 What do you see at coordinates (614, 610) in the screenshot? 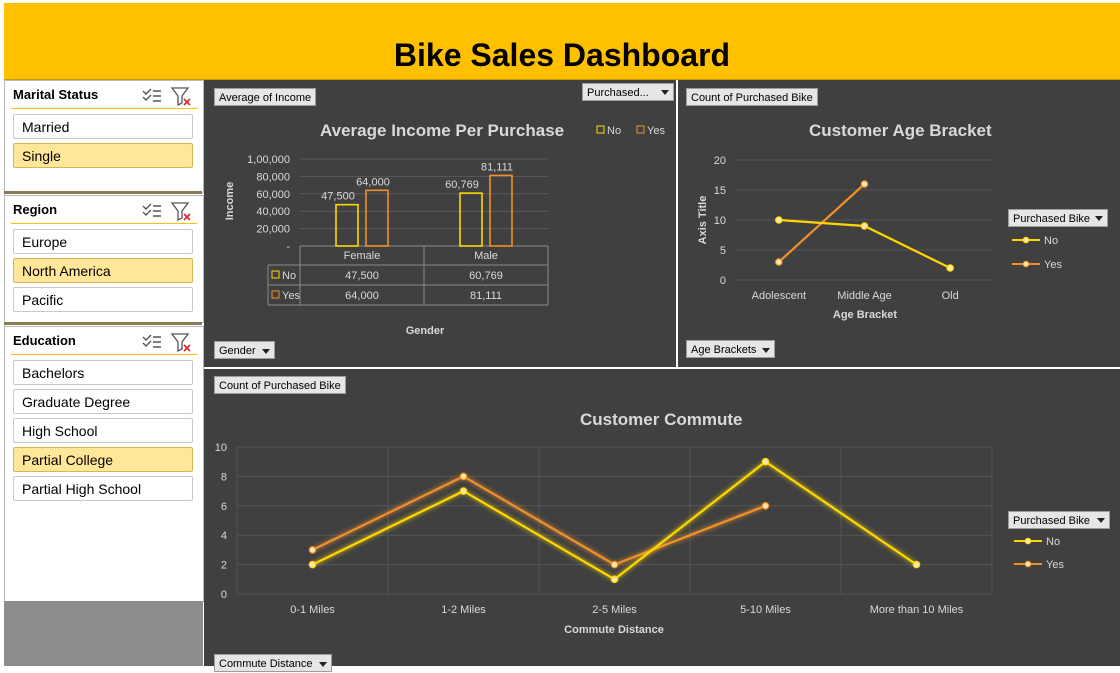
I see `x-category-label: 2-5 Miles` at bounding box center [614, 610].